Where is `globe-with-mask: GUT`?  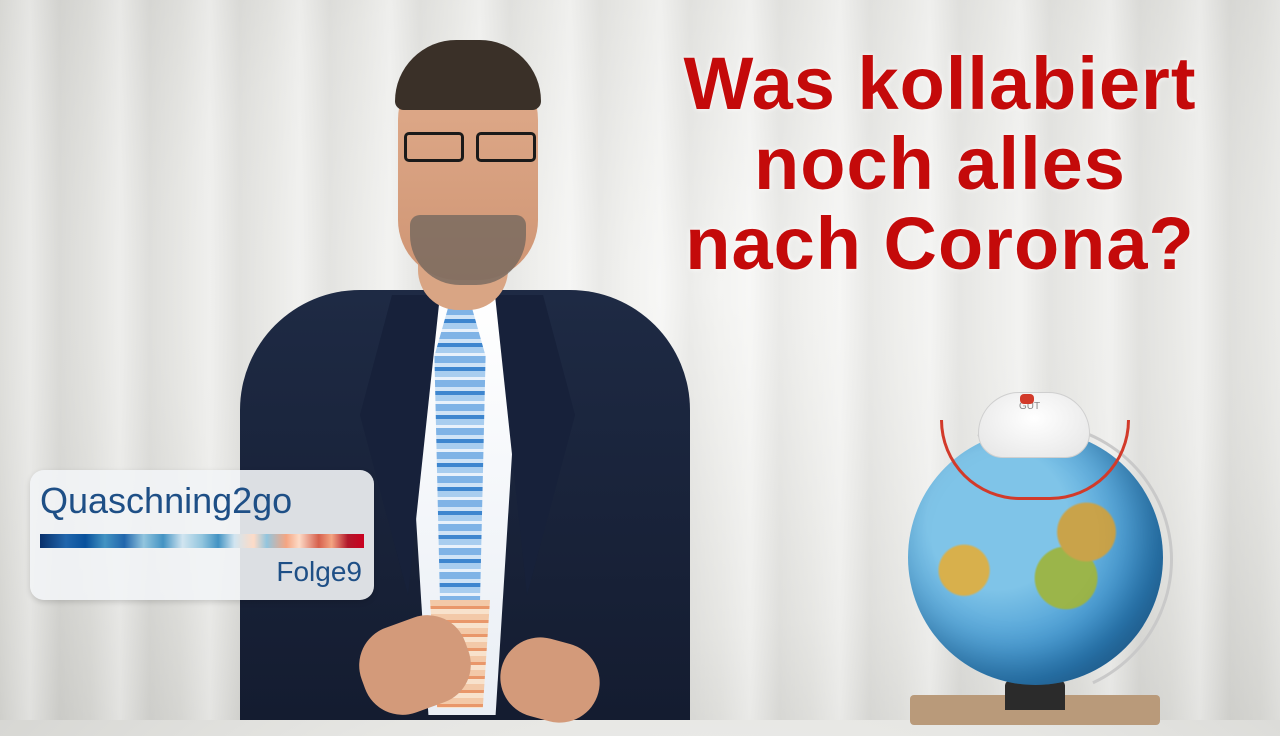 globe-with-mask: GUT is located at coordinates (1035, 558).